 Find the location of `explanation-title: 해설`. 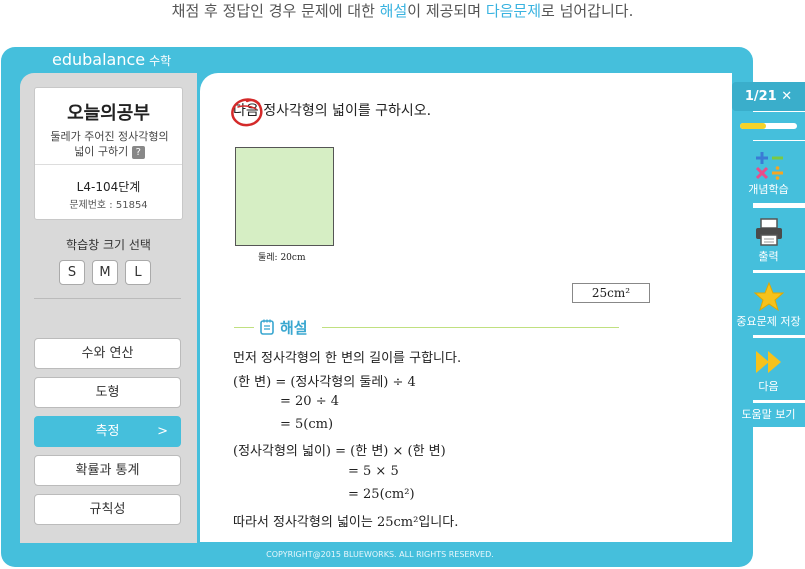

explanation-title: 해설 is located at coordinates (294, 328).